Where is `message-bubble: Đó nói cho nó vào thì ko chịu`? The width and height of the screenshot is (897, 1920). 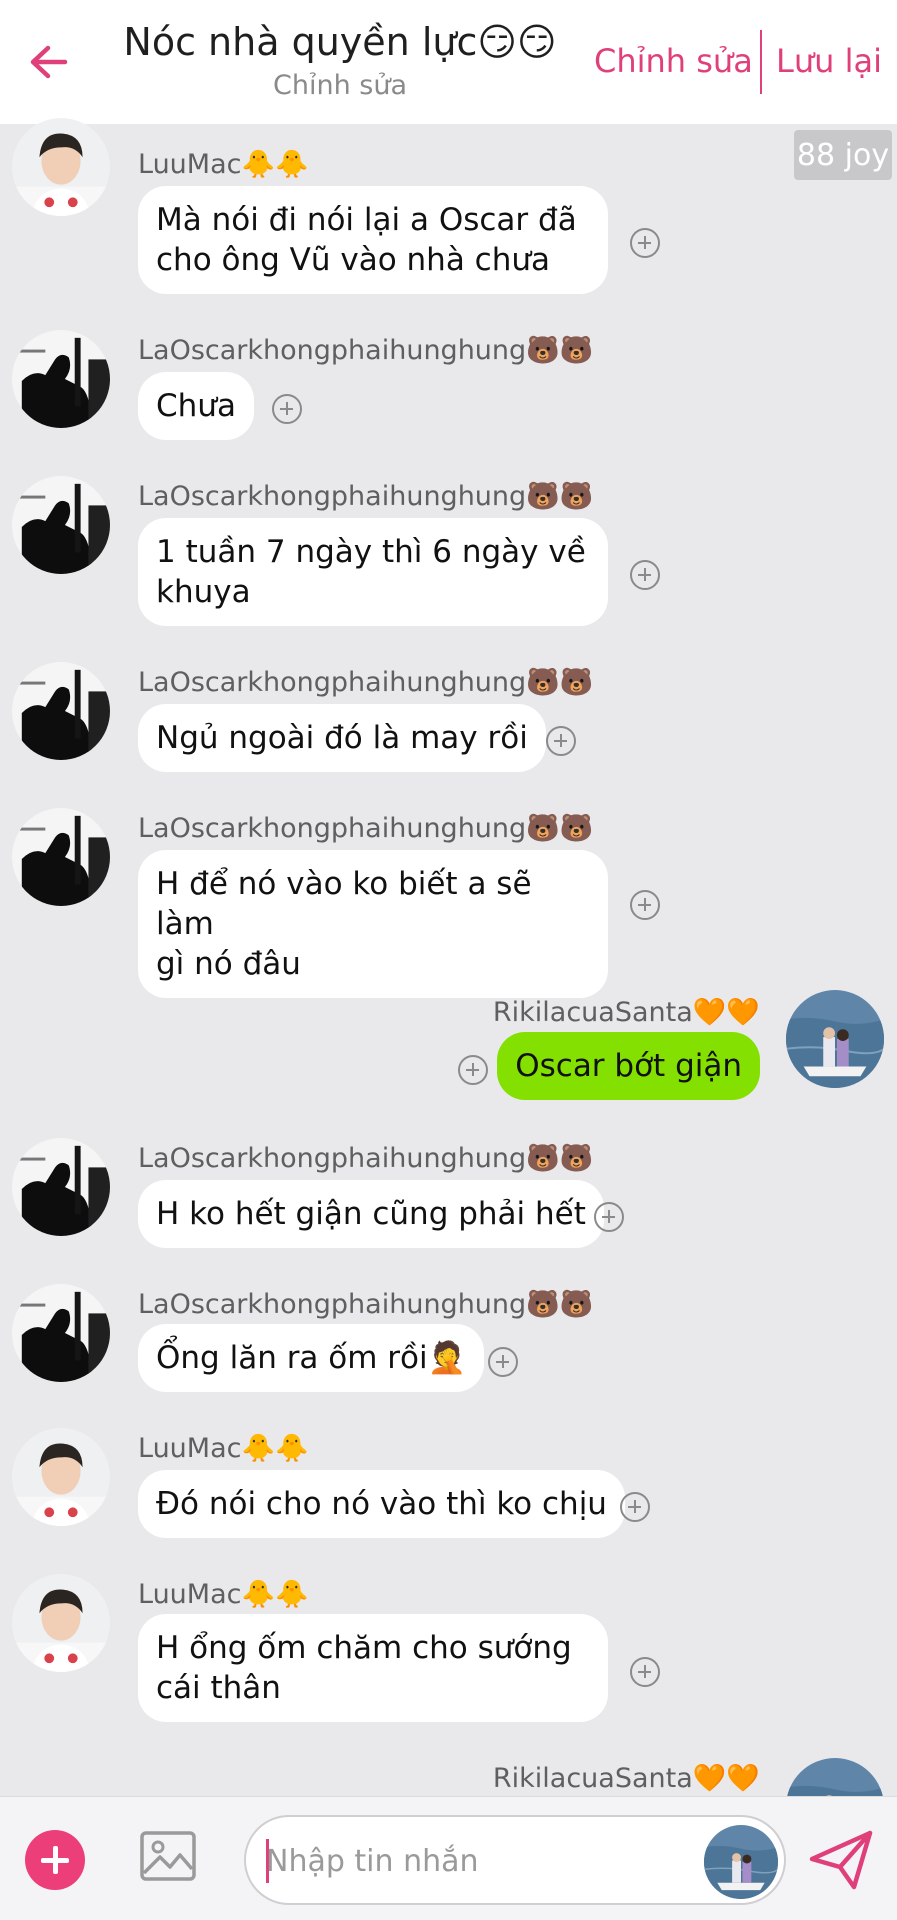 message-bubble: Đó nói cho nó vào thì ko chịu is located at coordinates (381, 1504).